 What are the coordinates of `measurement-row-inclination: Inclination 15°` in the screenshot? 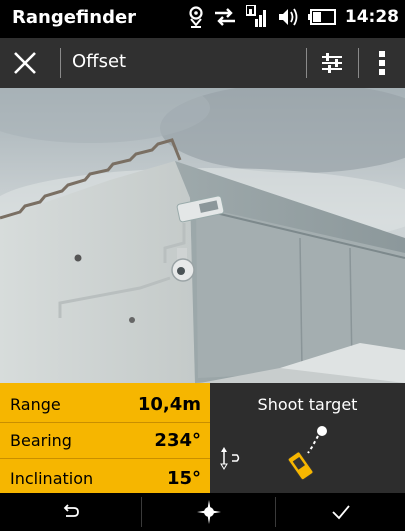 It's located at (105, 478).